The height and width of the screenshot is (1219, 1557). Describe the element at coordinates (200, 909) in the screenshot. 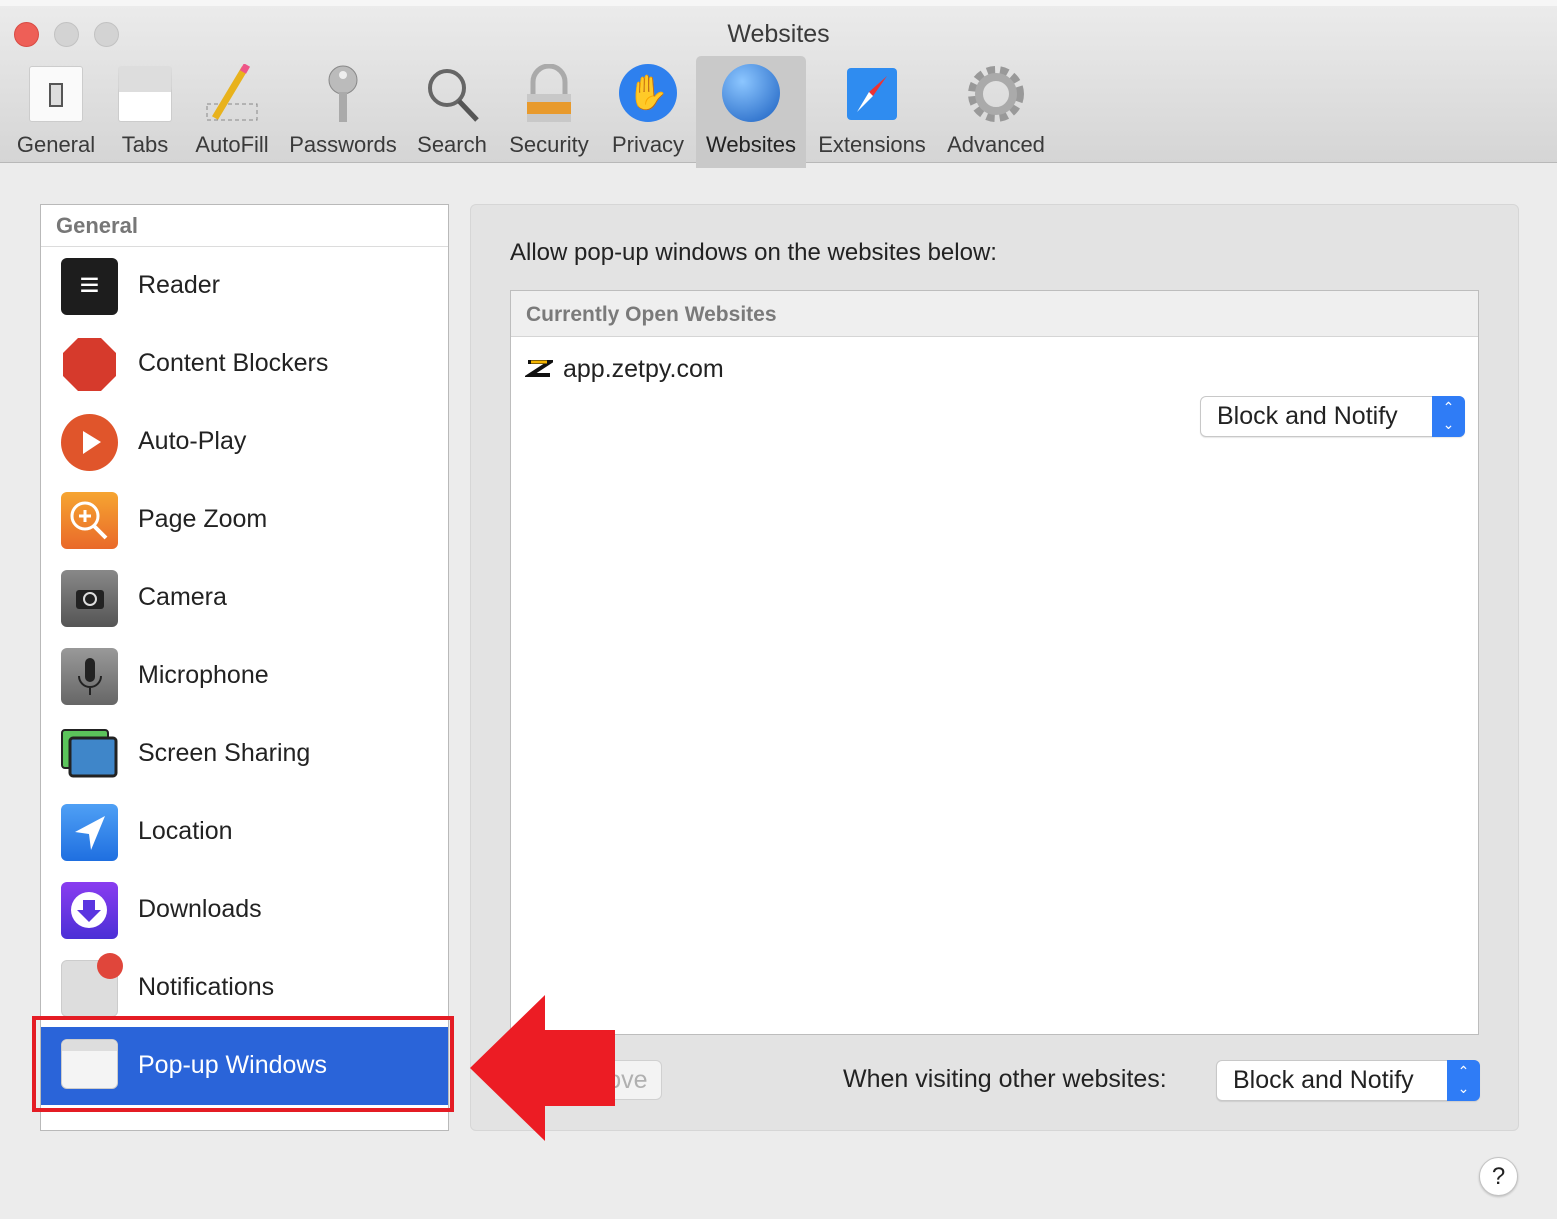

I see `sidebar-item-label: Downloads` at that location.